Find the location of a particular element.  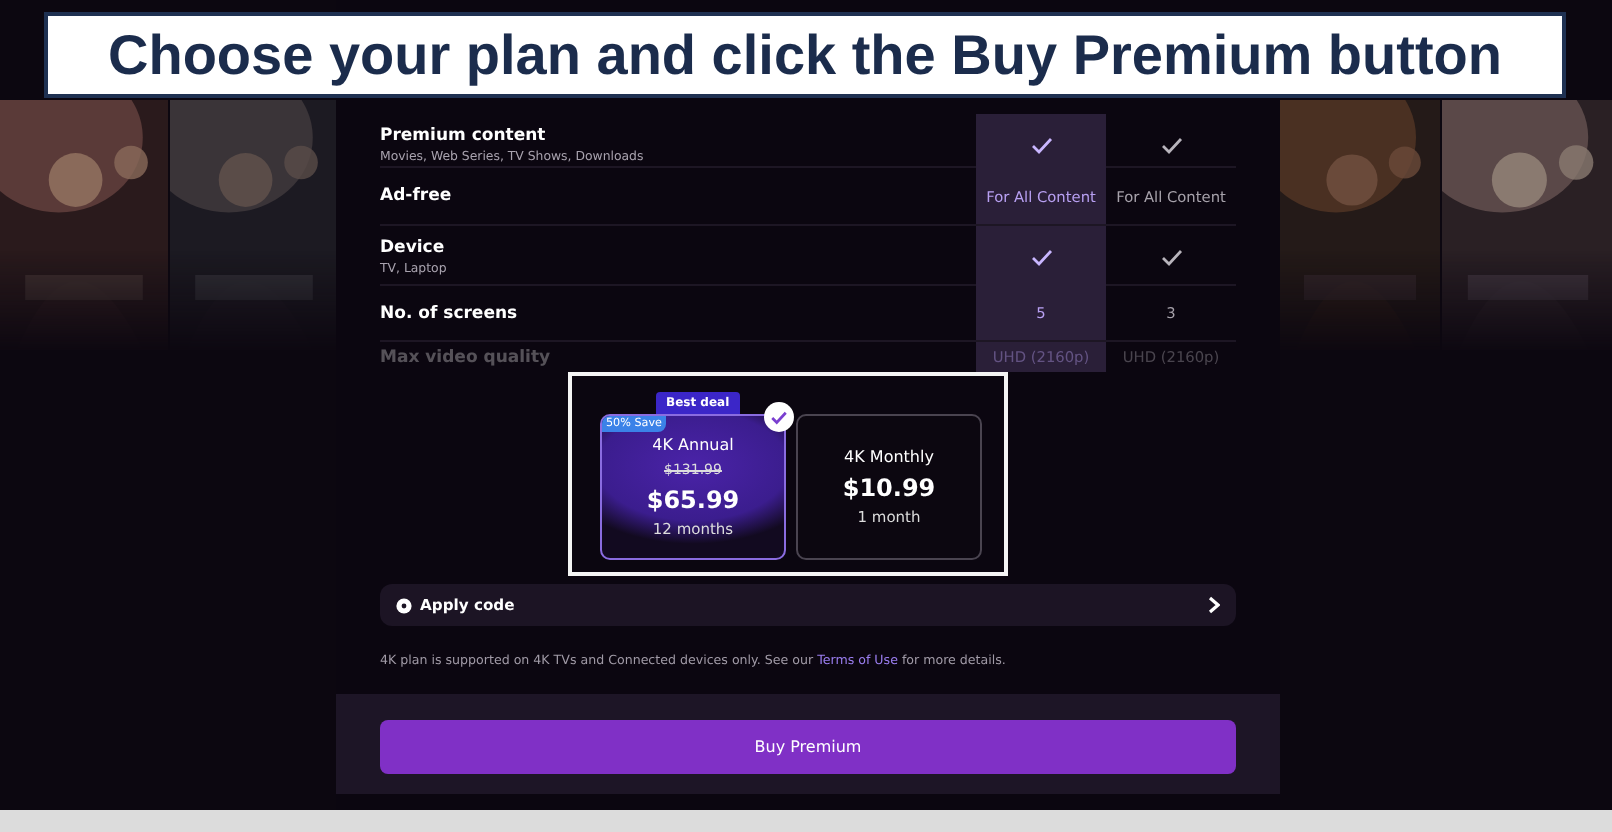

feature-label: Max video quality is located at coordinates (466, 357).